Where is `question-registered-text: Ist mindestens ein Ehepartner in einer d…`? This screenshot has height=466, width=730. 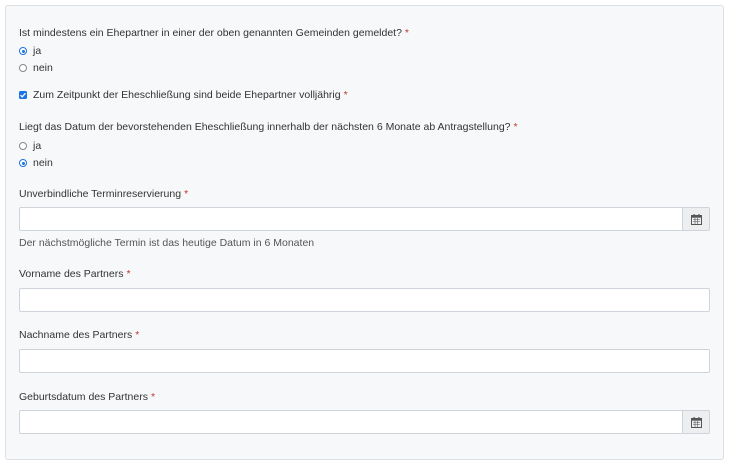 question-registered-text: Ist mindestens ein Ehepartner in einer d… is located at coordinates (210, 33).